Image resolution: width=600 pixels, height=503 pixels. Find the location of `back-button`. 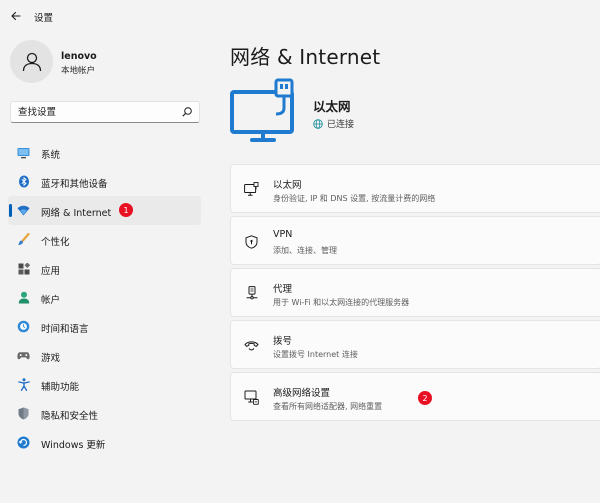

back-button is located at coordinates (16, 16).